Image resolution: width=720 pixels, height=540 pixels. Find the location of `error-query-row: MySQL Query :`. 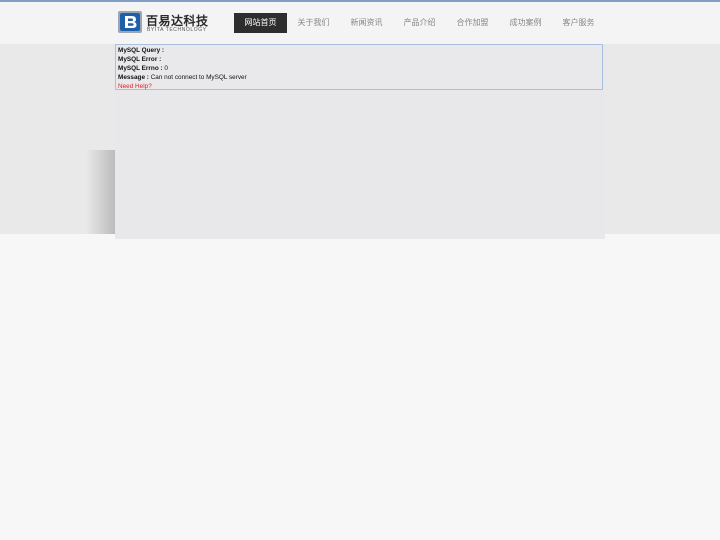

error-query-row: MySQL Query : is located at coordinates (359, 50).